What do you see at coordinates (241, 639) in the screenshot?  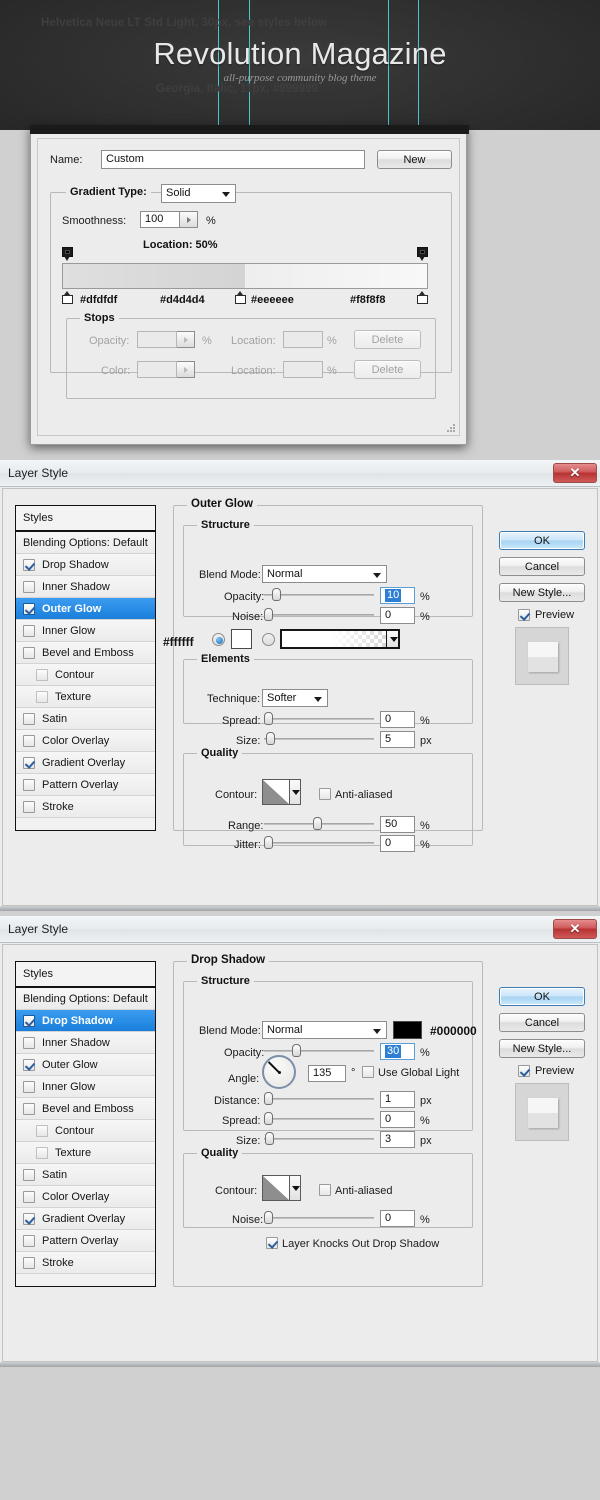 I see `glow-color-swatch` at bounding box center [241, 639].